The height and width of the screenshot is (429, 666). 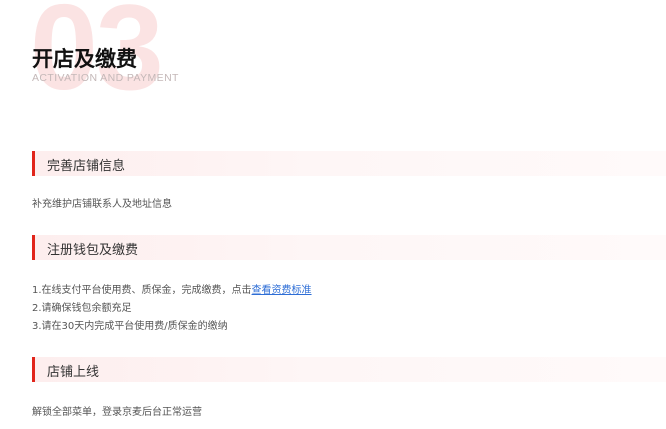 I want to click on section-header-store-info: 完善店铺信息, so click(x=349, y=163).